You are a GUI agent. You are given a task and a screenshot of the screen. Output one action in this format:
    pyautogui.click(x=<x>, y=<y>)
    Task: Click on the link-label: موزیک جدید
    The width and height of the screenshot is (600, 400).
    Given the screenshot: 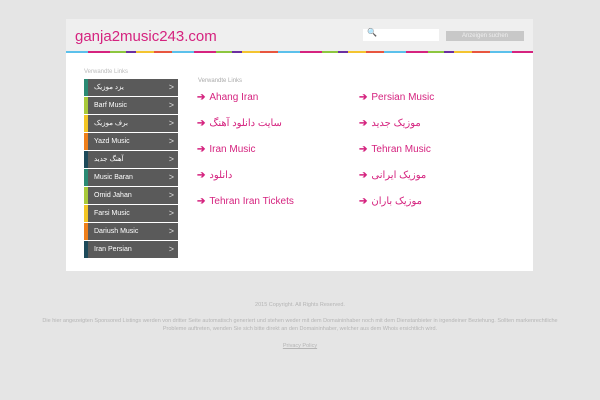 What is the action you would take?
    pyautogui.click(x=396, y=123)
    